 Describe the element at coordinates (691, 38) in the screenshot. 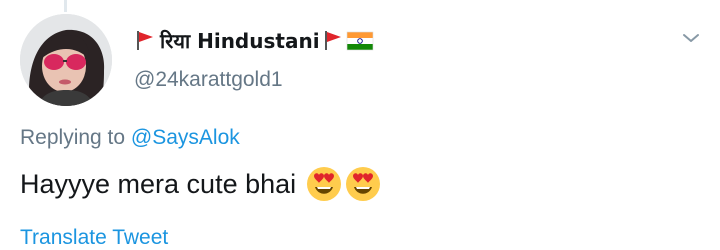

I see `chevron-down-icon` at that location.